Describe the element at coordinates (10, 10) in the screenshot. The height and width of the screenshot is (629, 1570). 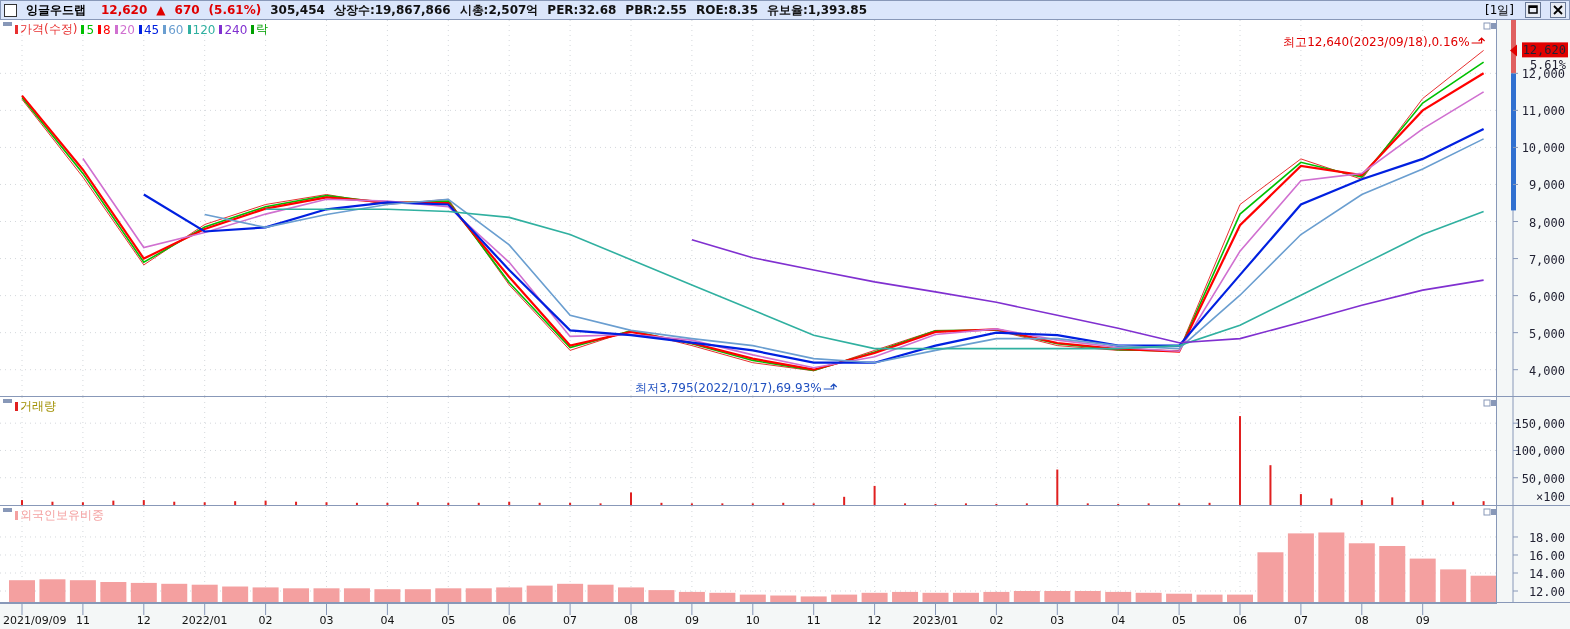
I see `checkbox` at that location.